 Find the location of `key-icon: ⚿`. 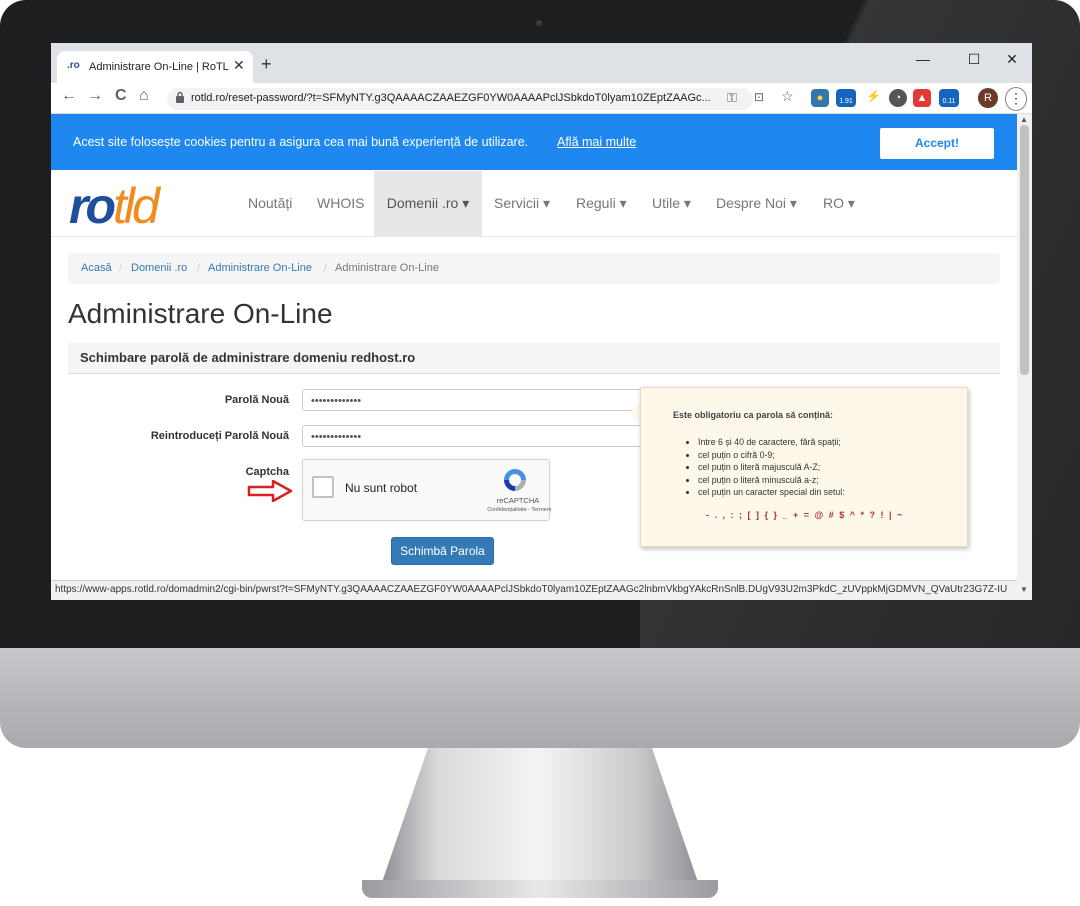

key-icon: ⚿ is located at coordinates (732, 98).